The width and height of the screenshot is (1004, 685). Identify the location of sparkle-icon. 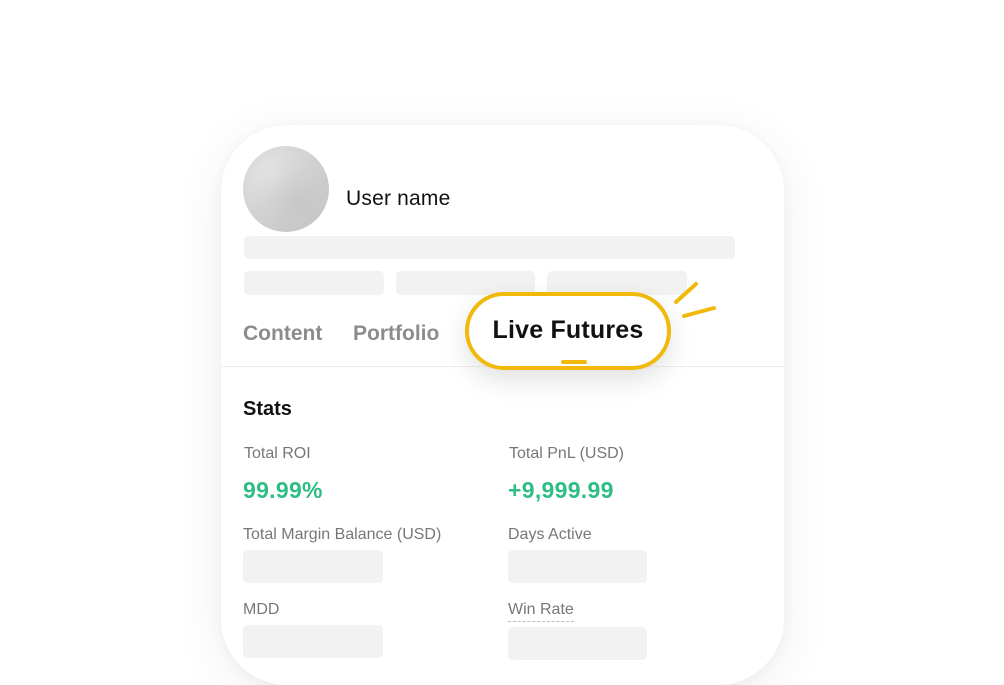
(695, 300).